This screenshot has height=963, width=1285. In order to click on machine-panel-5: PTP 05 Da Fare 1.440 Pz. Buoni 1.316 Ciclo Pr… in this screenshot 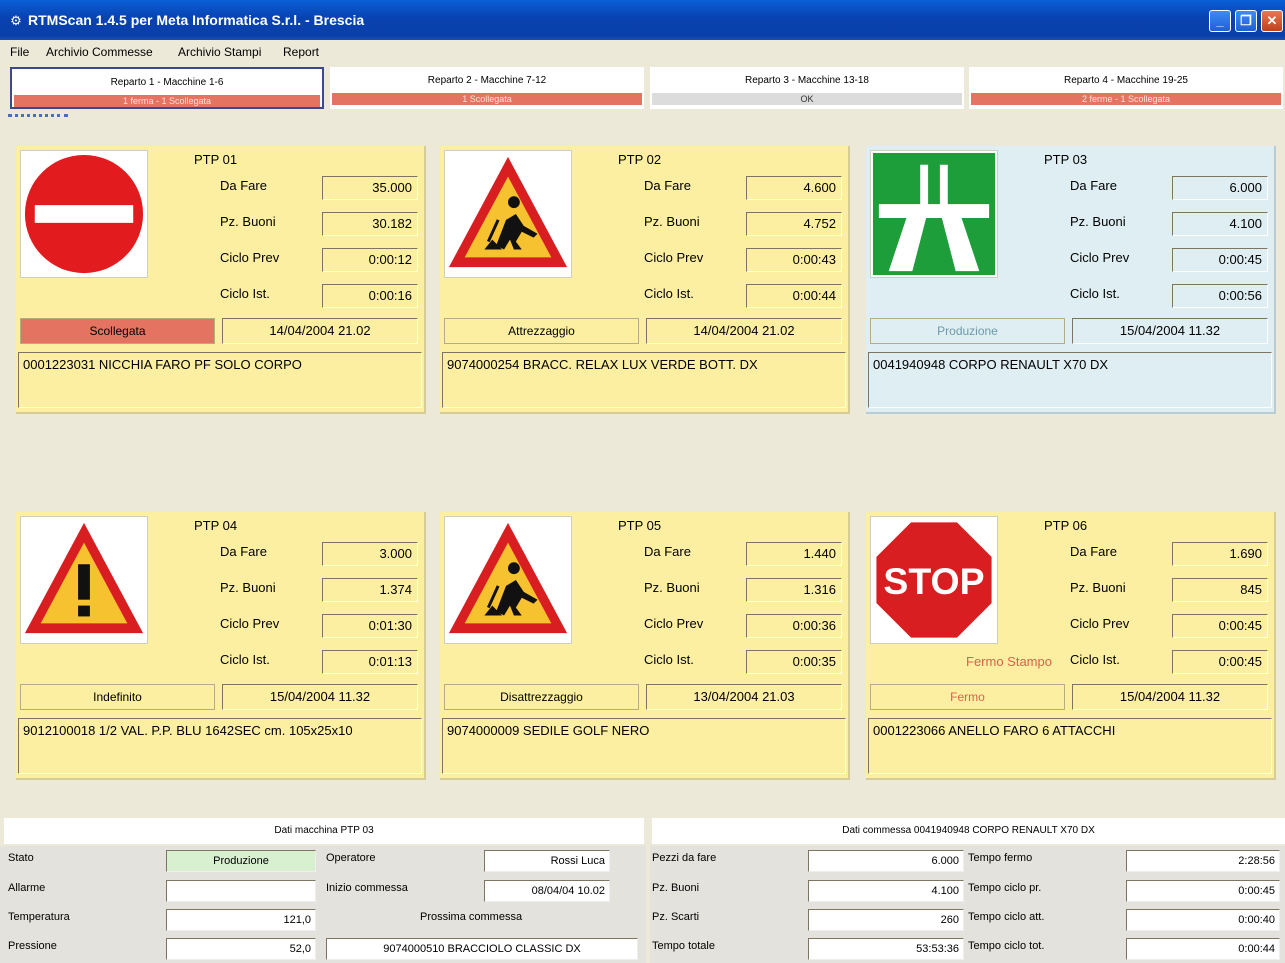, I will do `click(645, 646)`.